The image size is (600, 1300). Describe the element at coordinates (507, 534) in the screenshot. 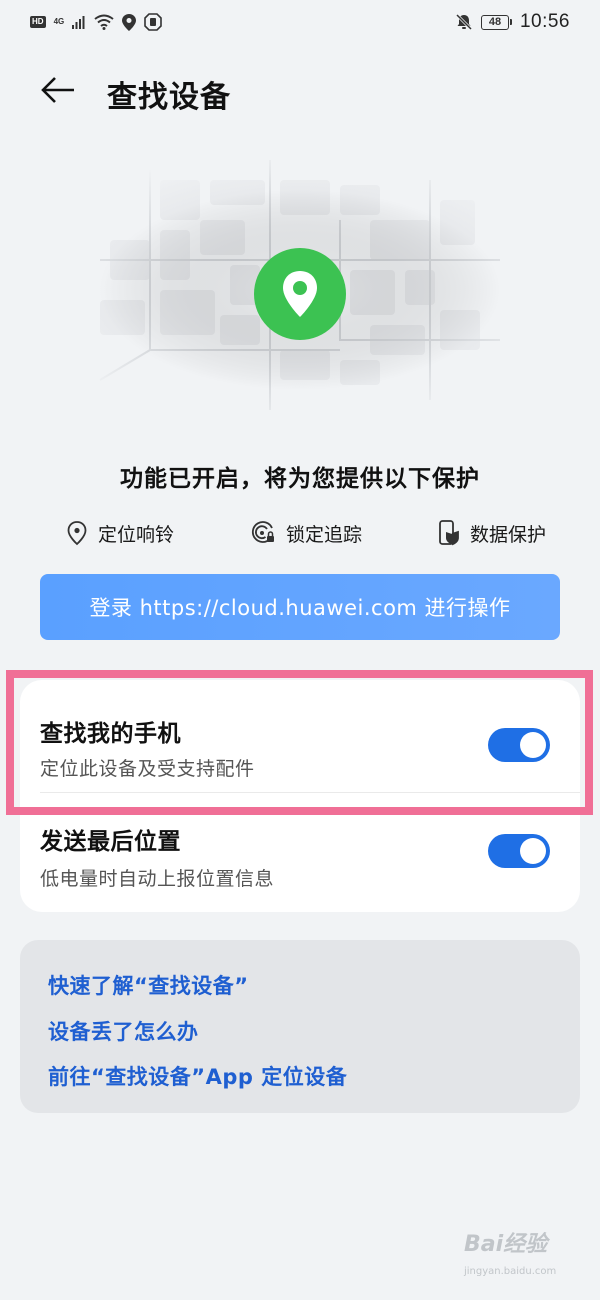

I see `feature-label: 数据保护` at that location.